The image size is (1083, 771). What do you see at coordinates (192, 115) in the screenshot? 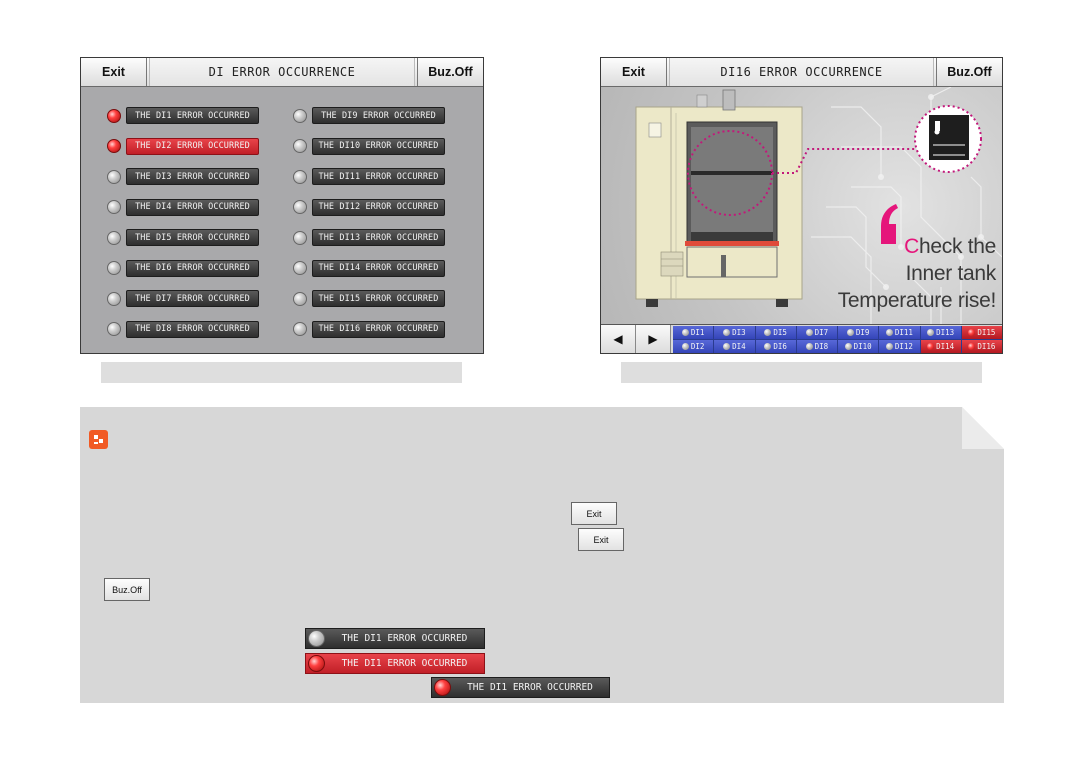
I see `error-label: THE DI1 ERROR OCCURRED` at bounding box center [192, 115].